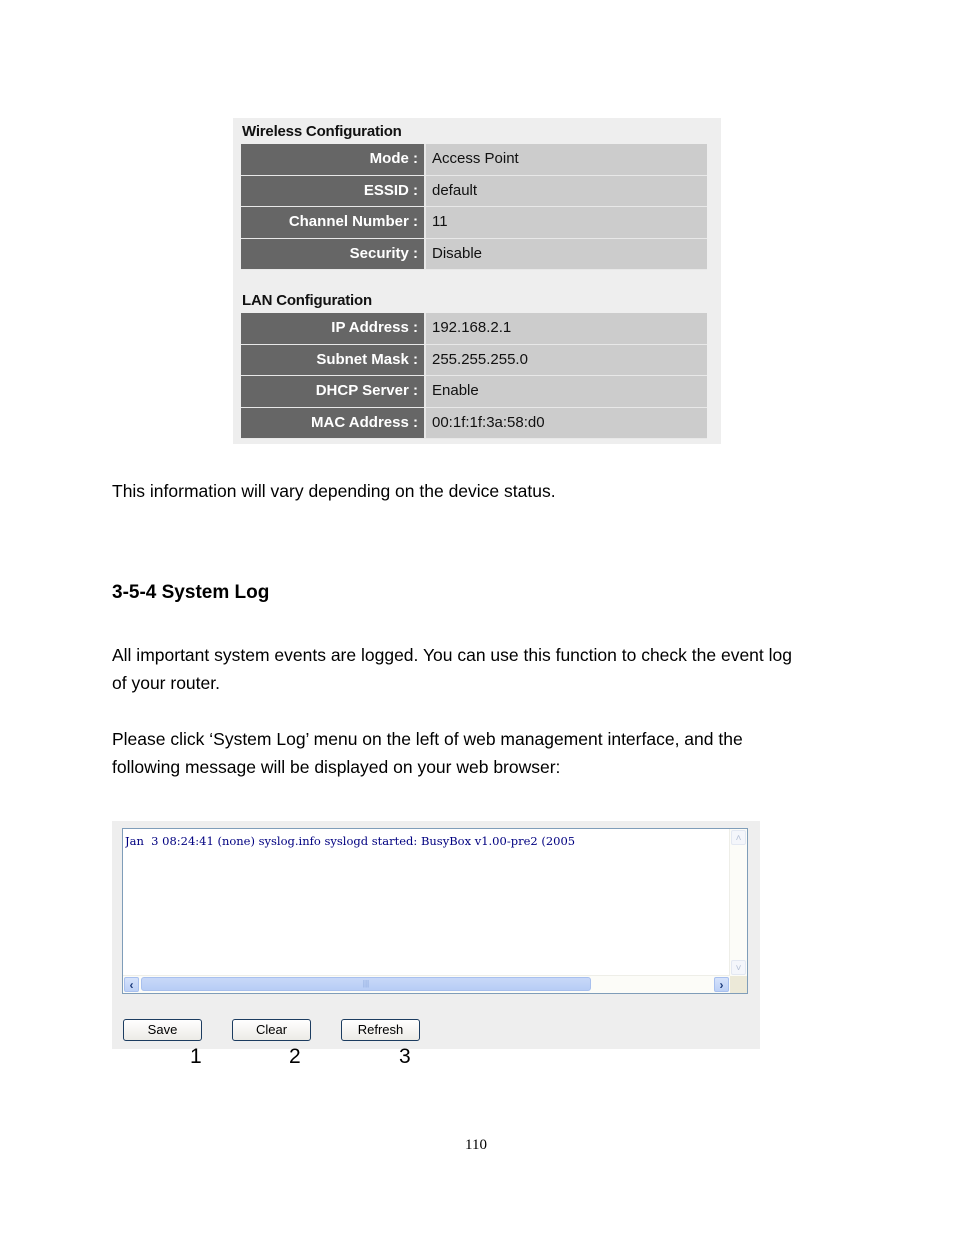 This screenshot has height=1235, width=954. I want to click on dhcp-server-value: Enable, so click(566, 391).